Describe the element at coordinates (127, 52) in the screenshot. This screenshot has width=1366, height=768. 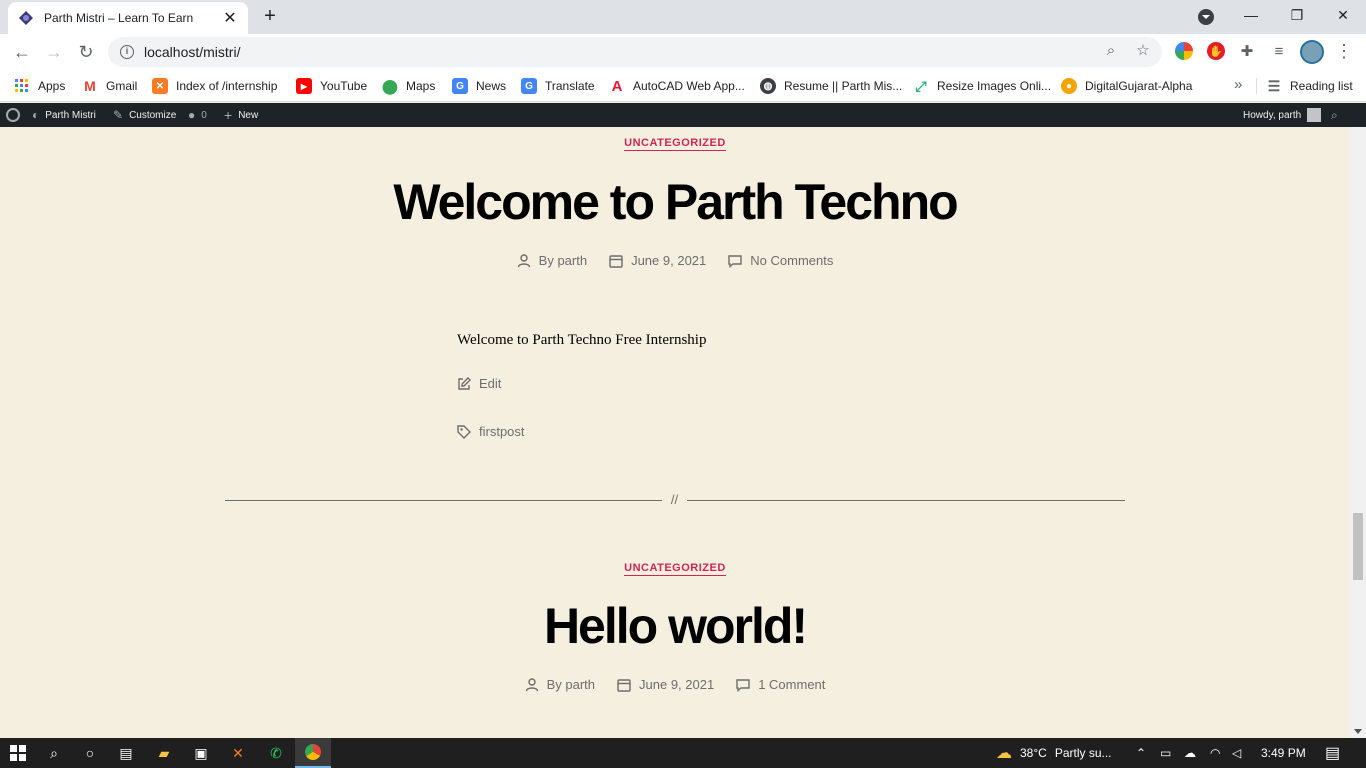
I see `site-info-icon: i` at that location.